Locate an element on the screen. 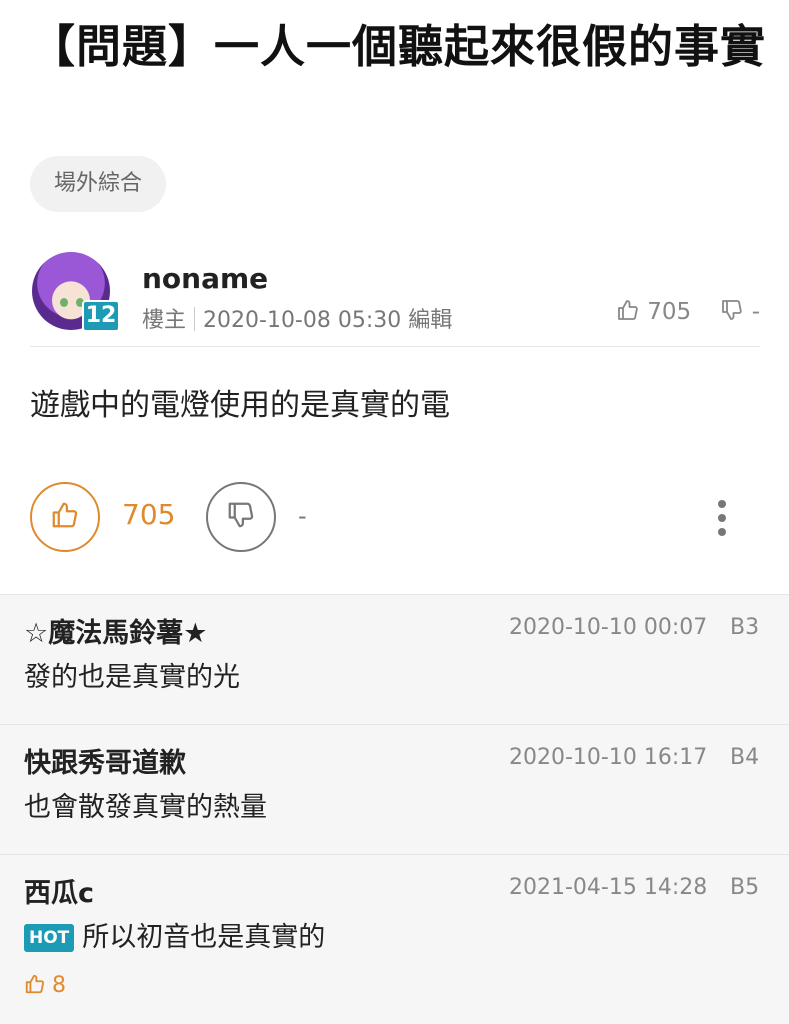 This screenshot has width=789, height=1024. reply-text-wrapper: HOT 所以初音也是真實的 is located at coordinates (174, 934).